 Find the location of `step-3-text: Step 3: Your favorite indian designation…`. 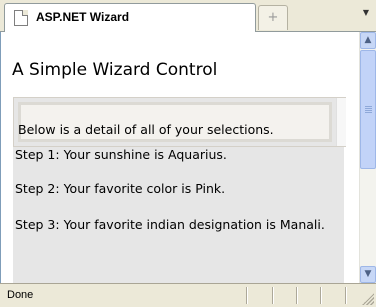

step-3-text: Step 3: Your favorite indian designation… is located at coordinates (170, 224).